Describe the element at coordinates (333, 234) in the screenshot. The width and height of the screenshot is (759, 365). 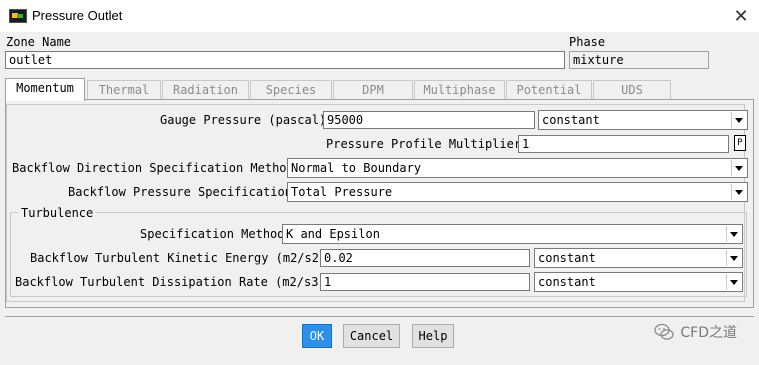
I see `specification-method-value: K and Epsilon` at that location.